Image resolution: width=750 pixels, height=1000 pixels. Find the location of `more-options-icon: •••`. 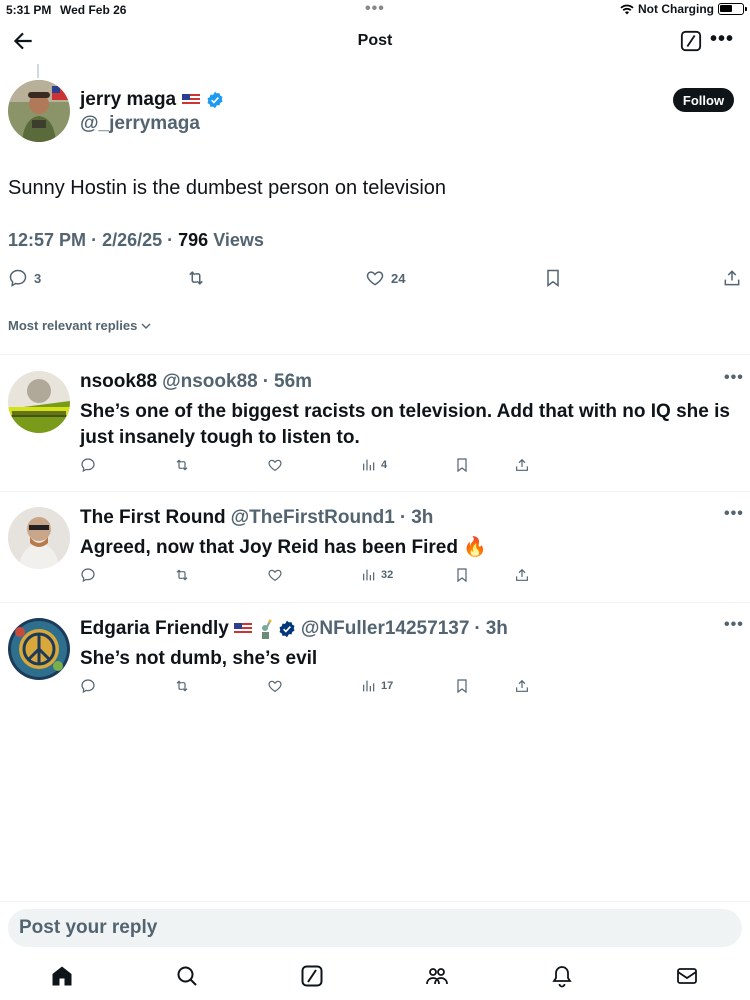

more-options-icon: ••• is located at coordinates (722, 39).